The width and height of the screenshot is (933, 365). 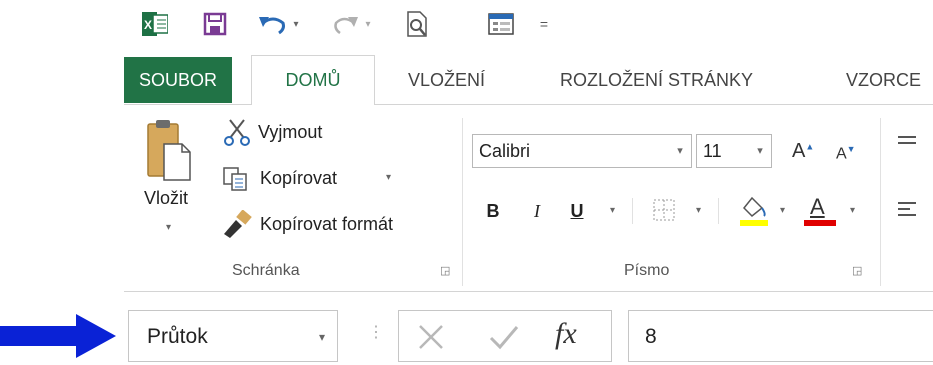 I want to click on font-color-letter: A, so click(x=817, y=206).